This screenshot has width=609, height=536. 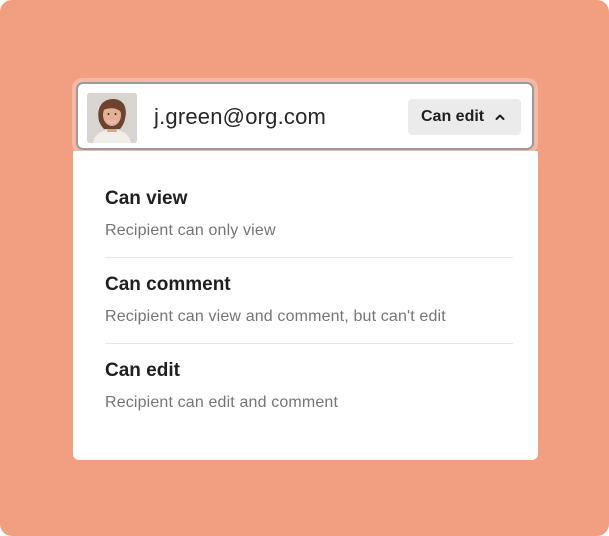 I want to click on option-title: Can comment, so click(x=168, y=284).